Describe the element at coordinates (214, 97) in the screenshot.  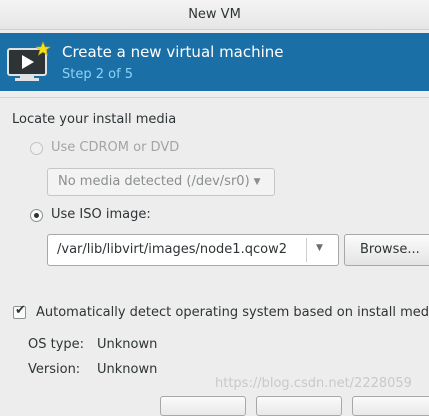
I see `divider` at that location.